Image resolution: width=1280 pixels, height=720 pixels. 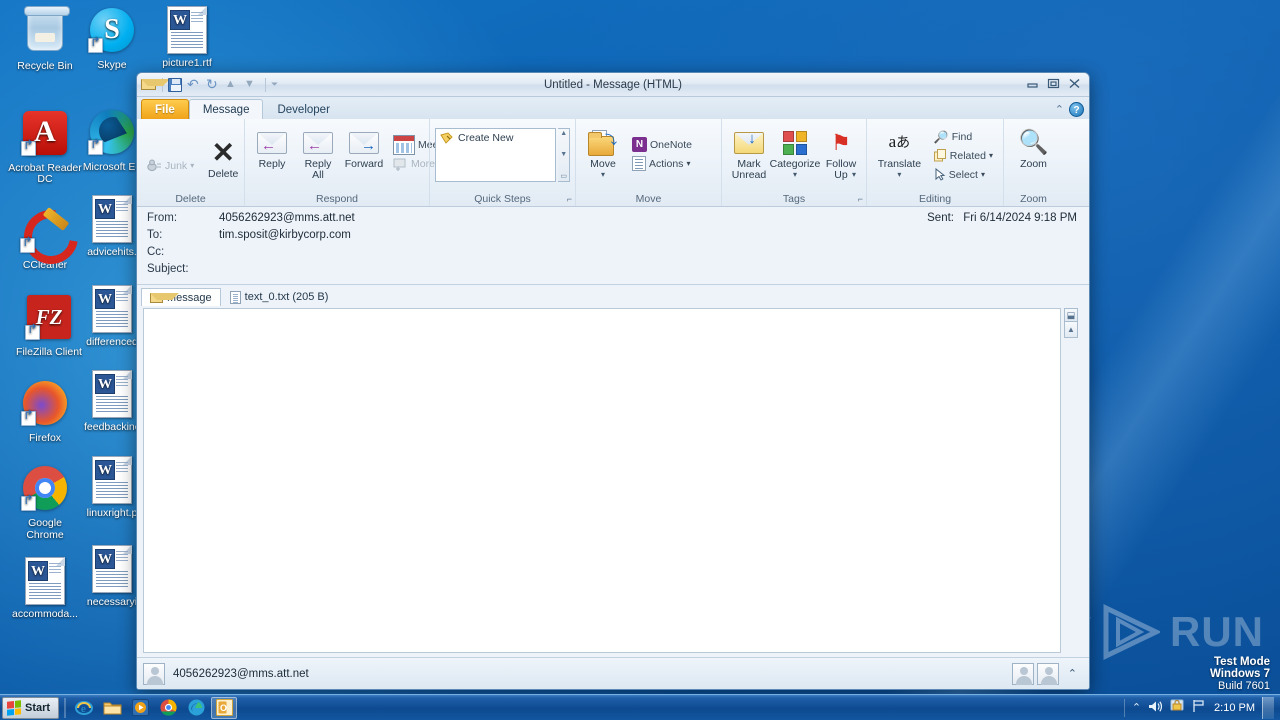 What do you see at coordinates (1071, 315) in the screenshot?
I see `people-pane-toggle-icon: ⬓` at bounding box center [1071, 315].